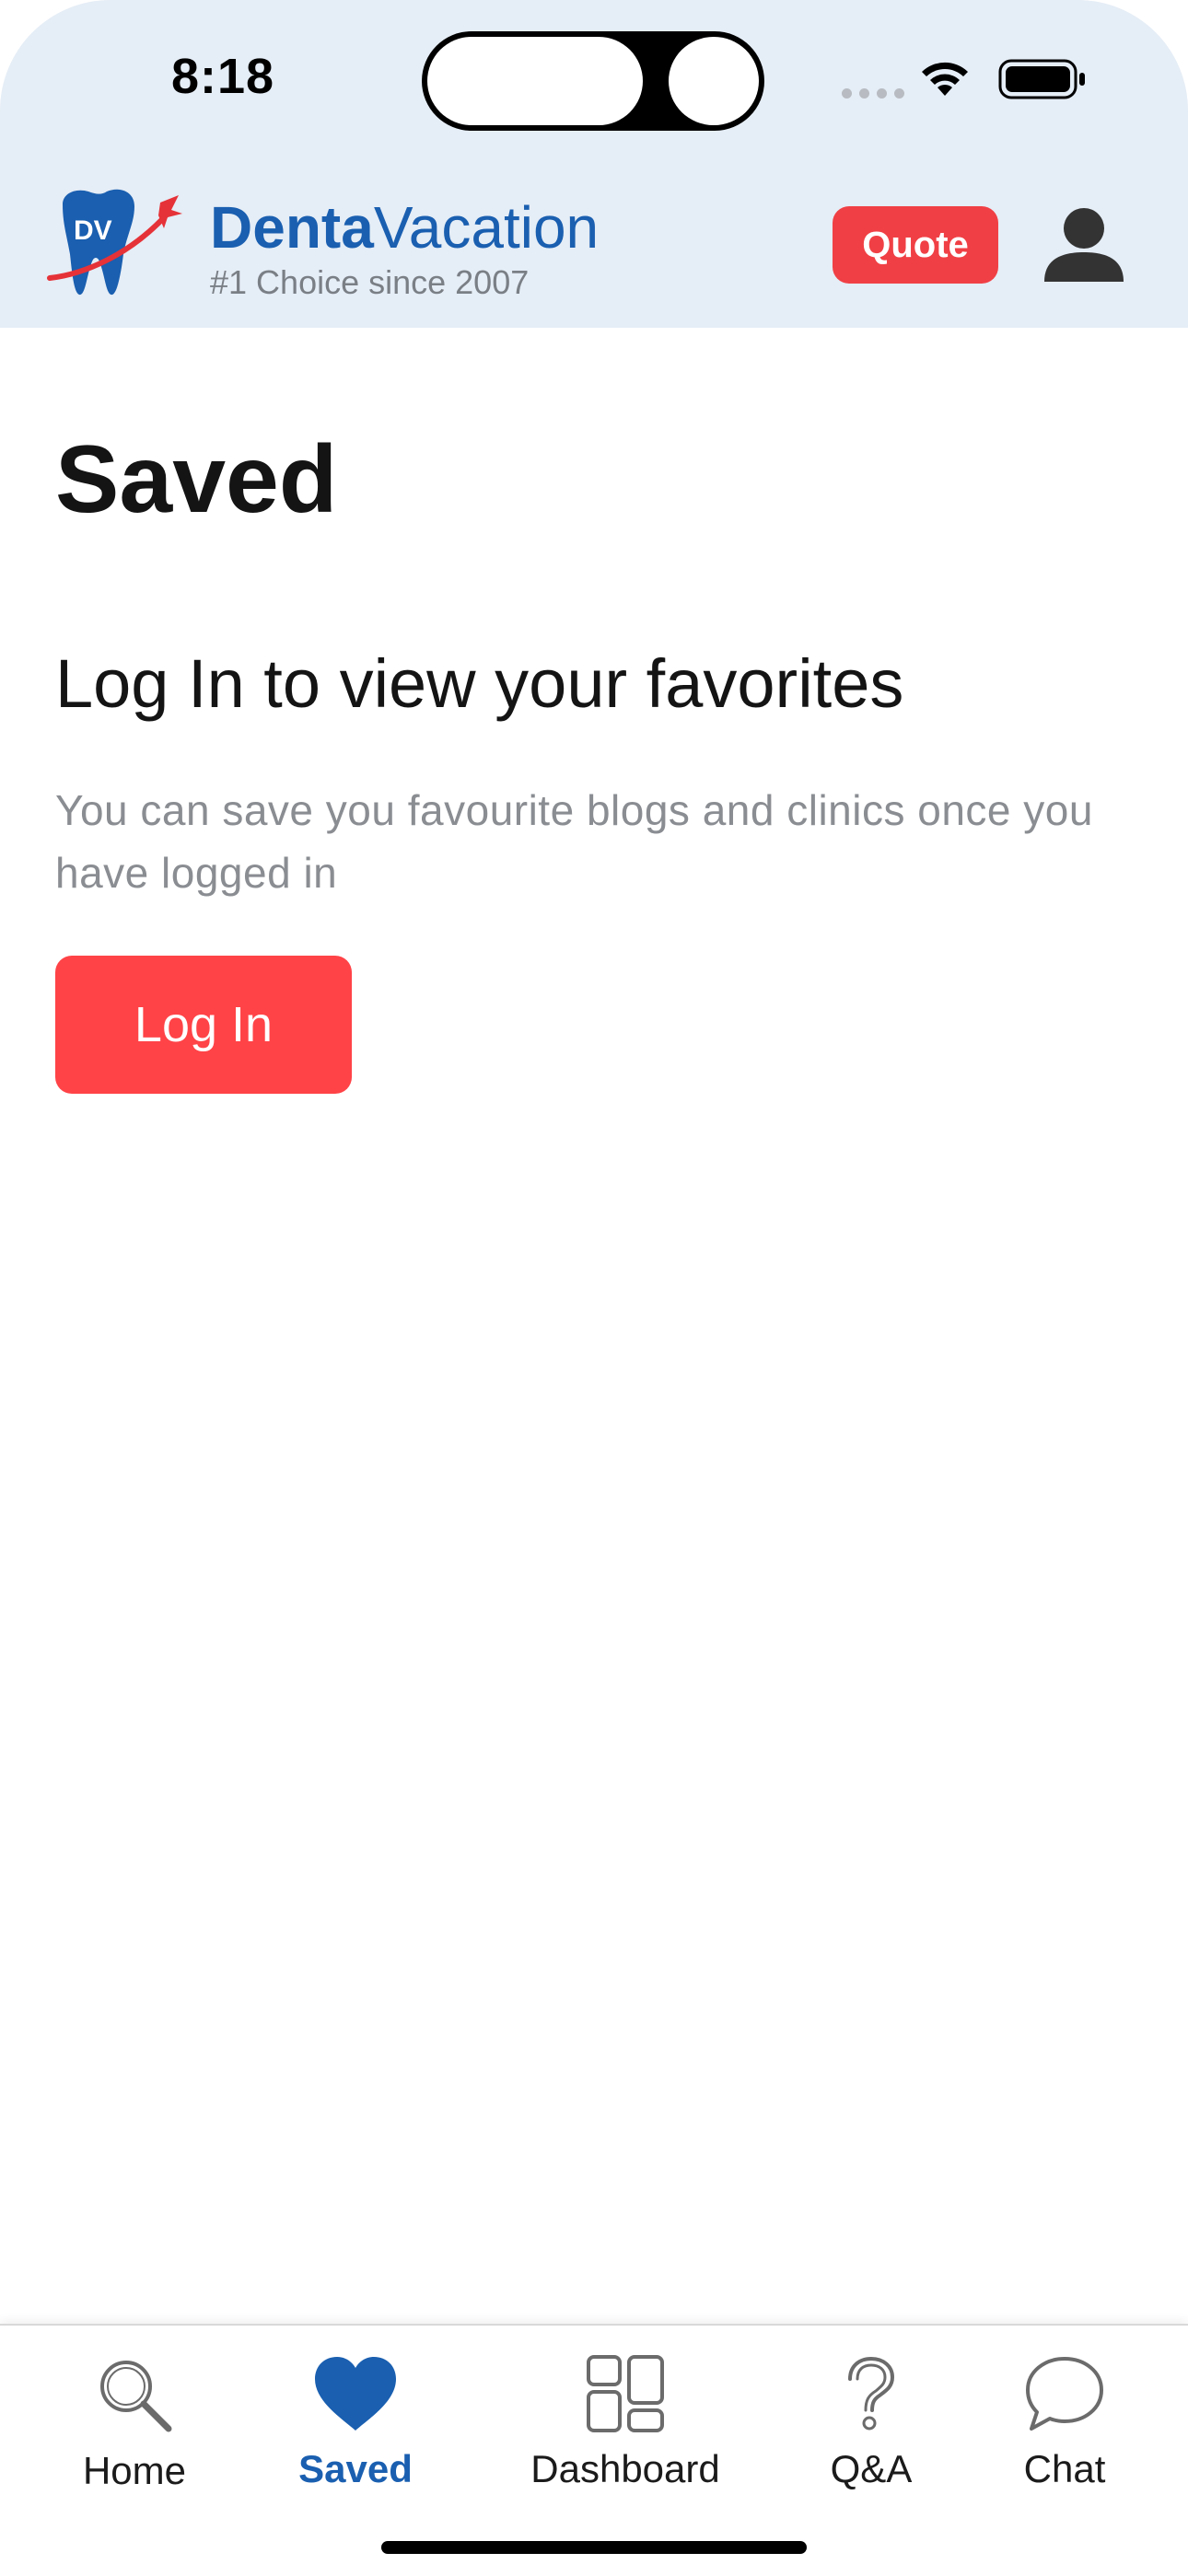  I want to click on tab-saved: Saved, so click(355, 2418).